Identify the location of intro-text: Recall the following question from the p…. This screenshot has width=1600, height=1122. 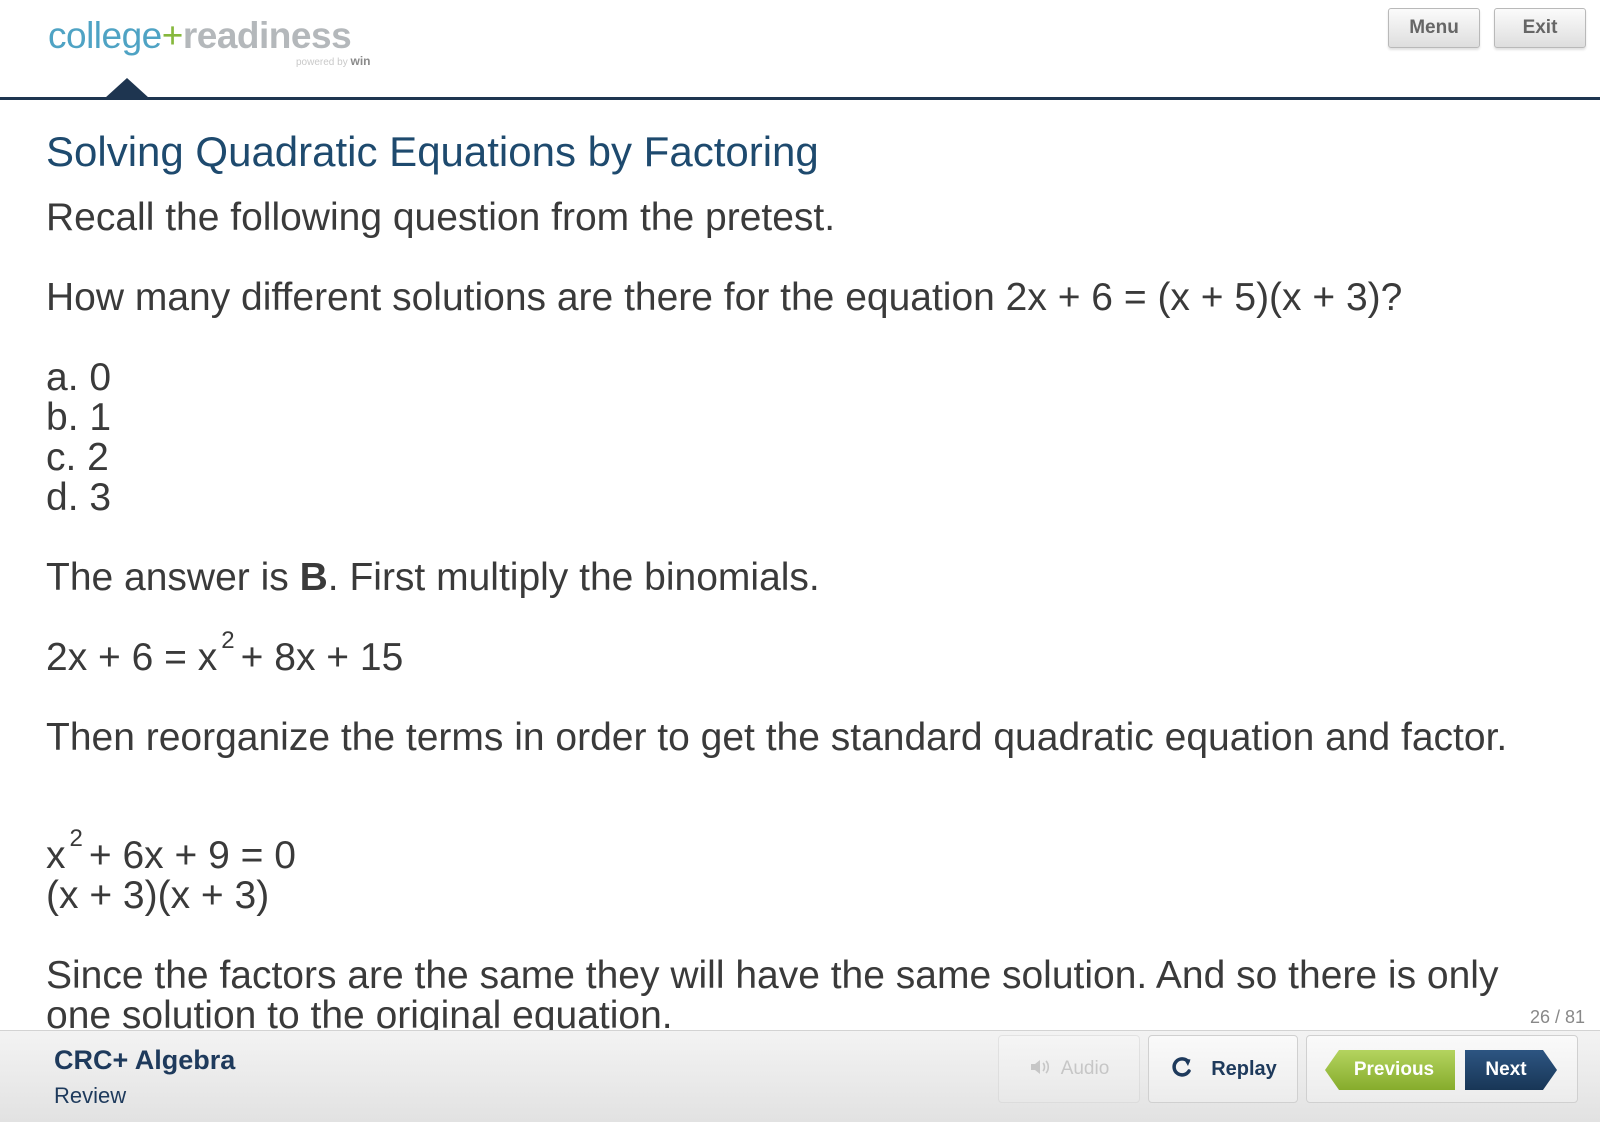
(441, 217).